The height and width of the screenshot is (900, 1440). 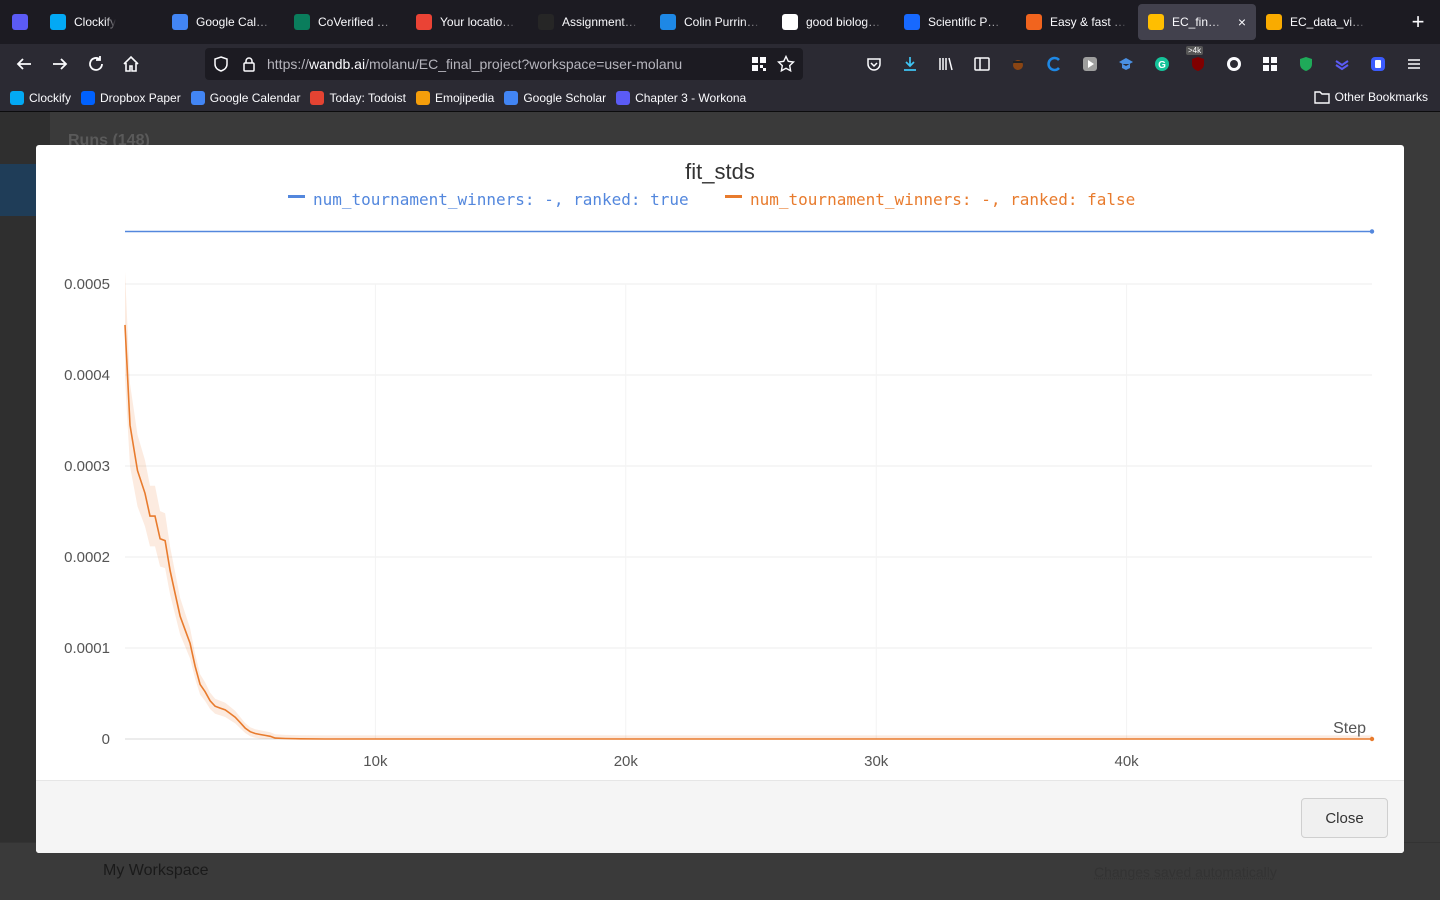 I want to click on browser-tab: Colin Purrington, so click(x=711, y=22).